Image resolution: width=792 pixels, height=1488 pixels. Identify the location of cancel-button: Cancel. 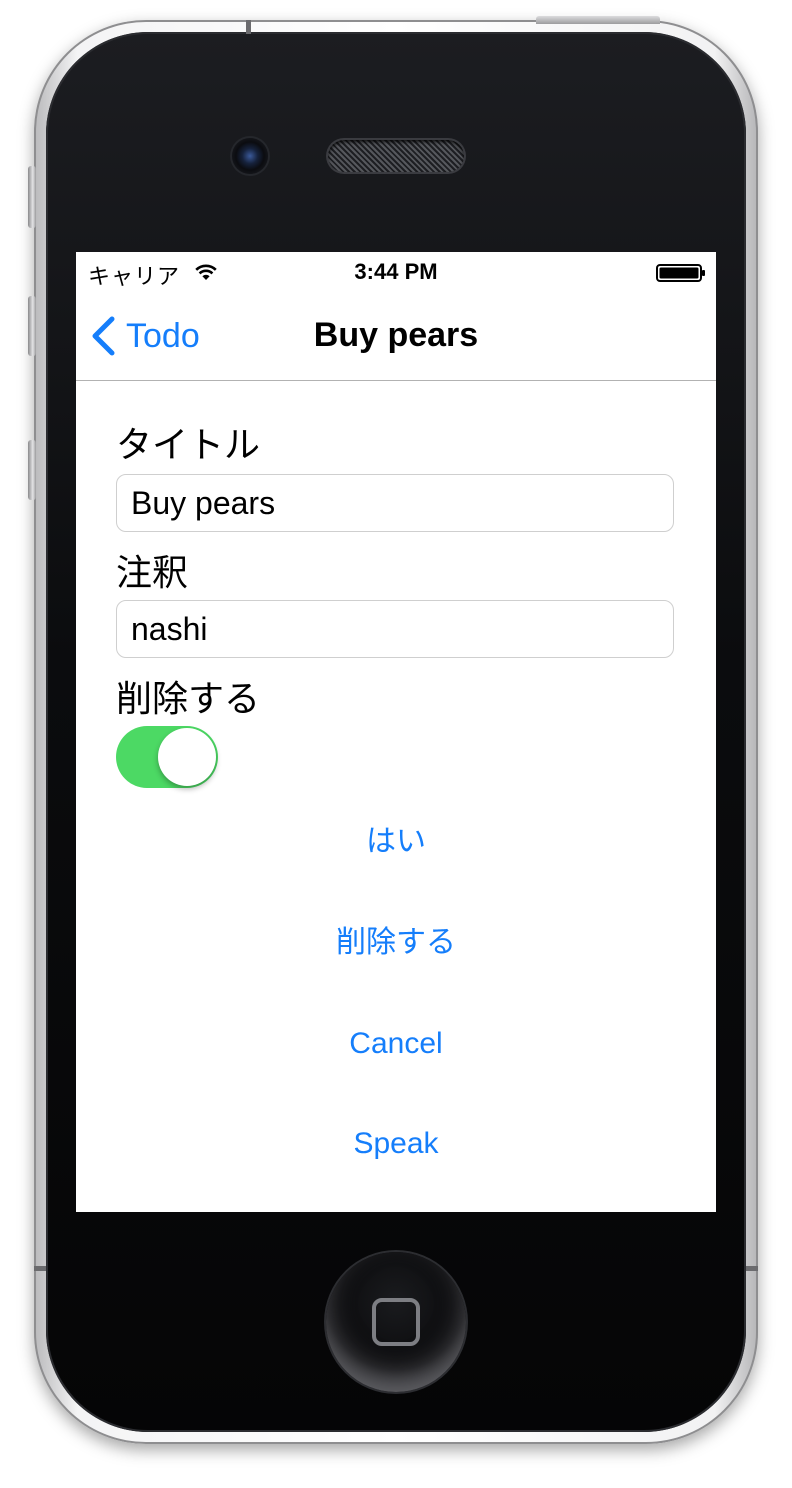
(396, 1044).